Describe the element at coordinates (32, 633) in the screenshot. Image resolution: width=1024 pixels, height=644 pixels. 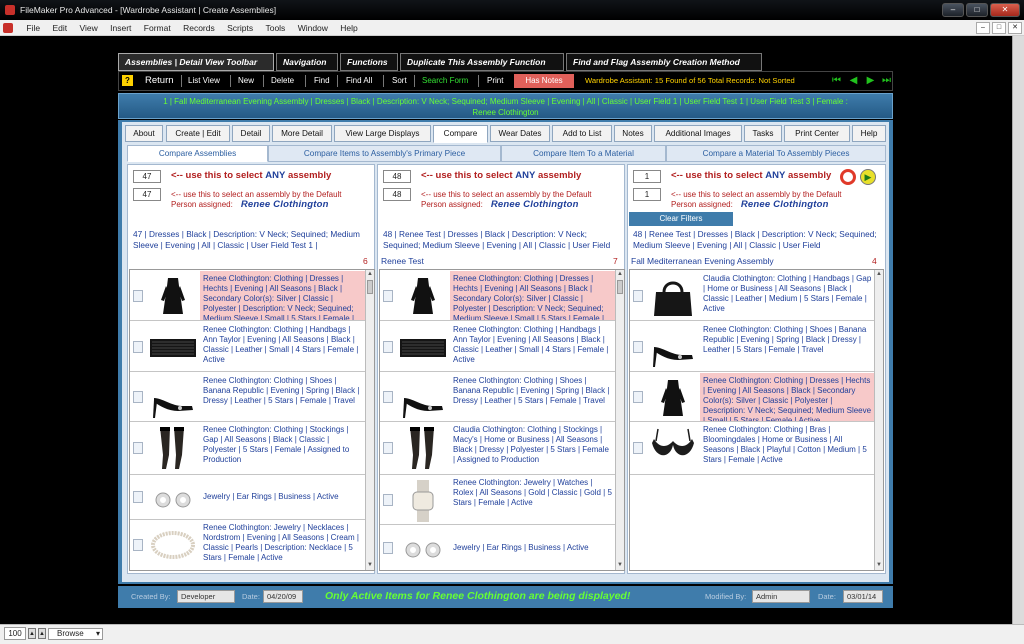
I see `zoom-out-icon: ▲` at that location.